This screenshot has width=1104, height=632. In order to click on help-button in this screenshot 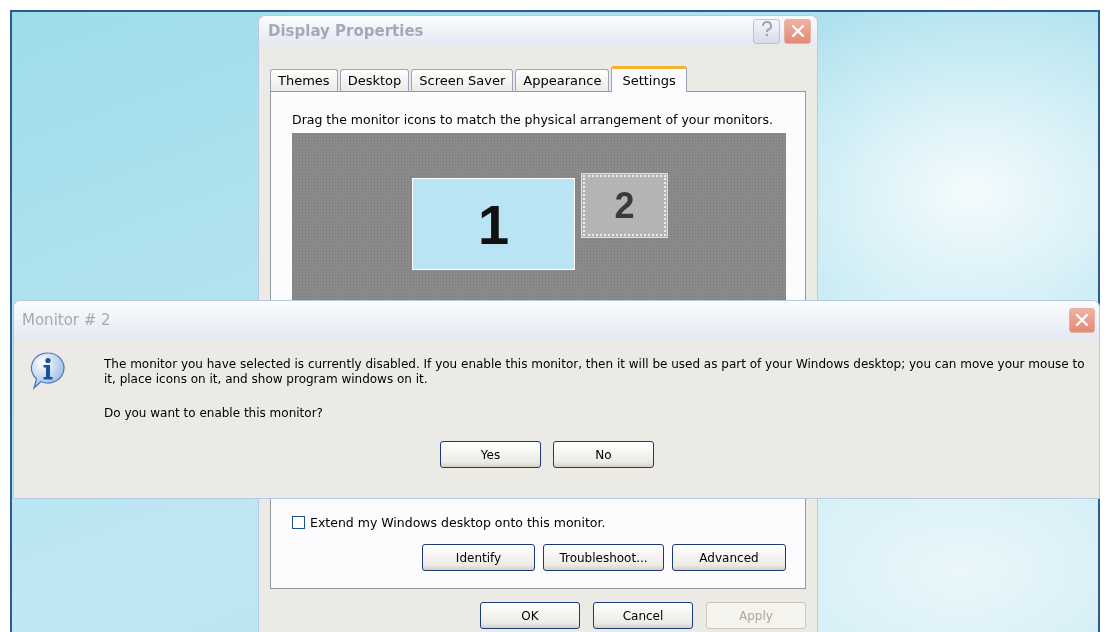, I will do `click(766, 31)`.